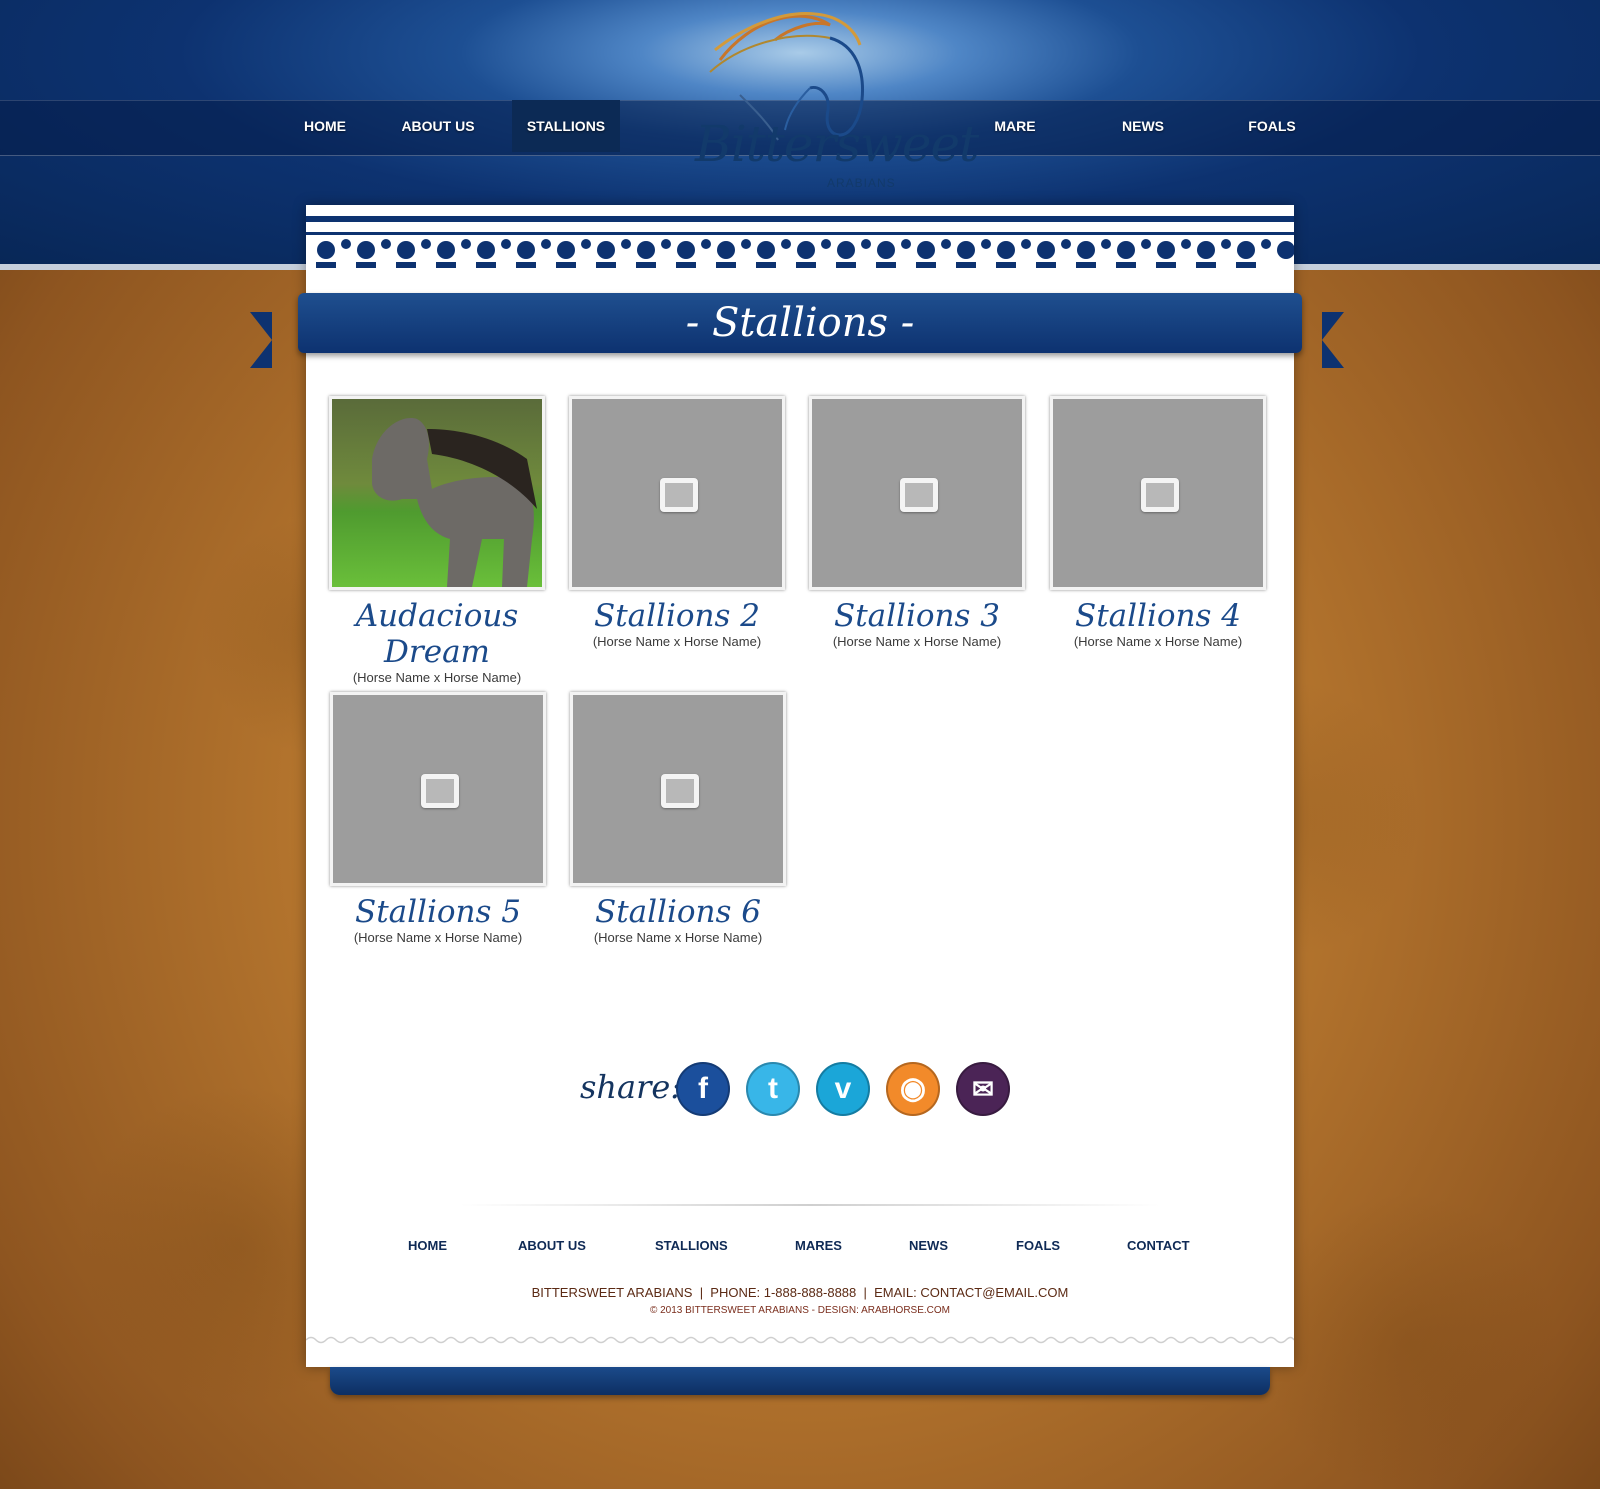  I want to click on footer-nav-contact: CONTACT, so click(1158, 1245).